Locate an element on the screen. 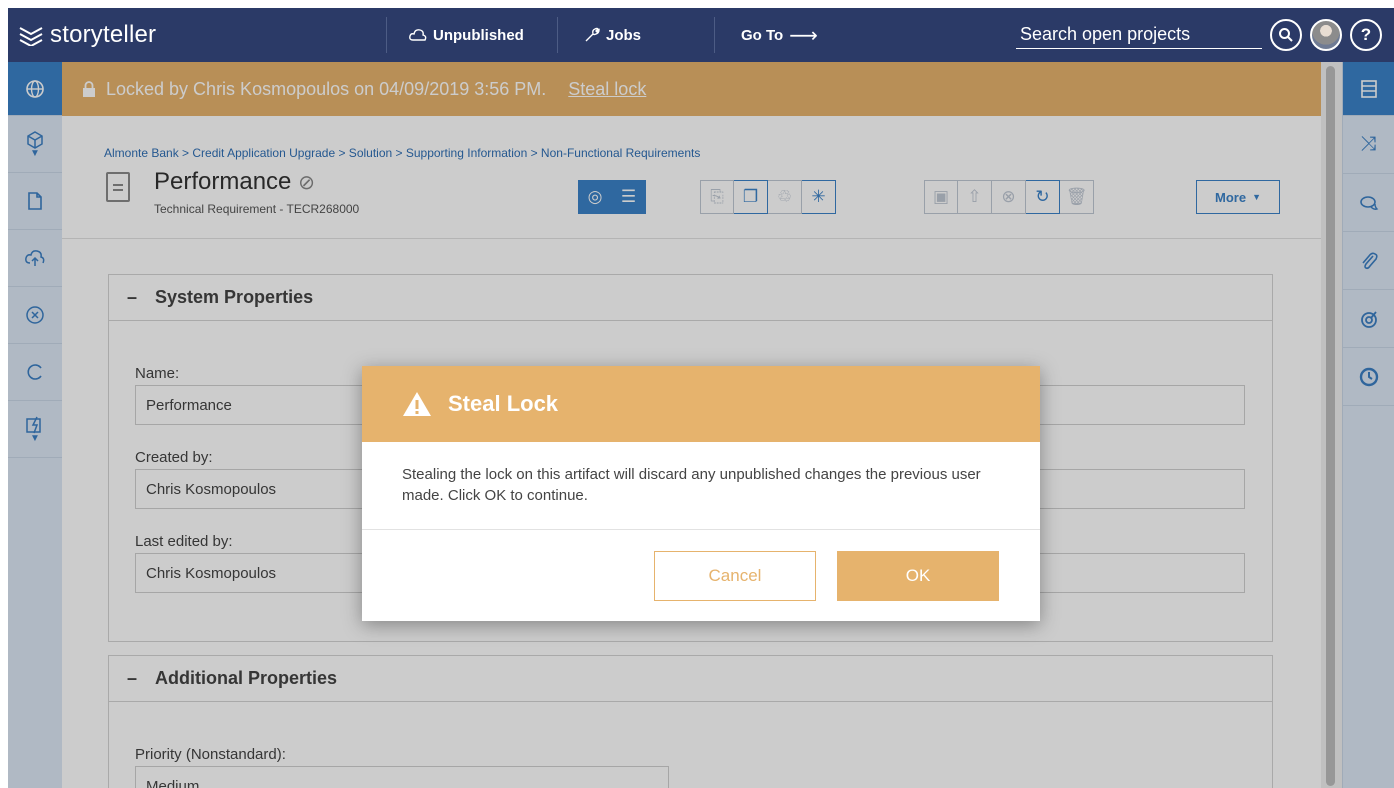 This screenshot has width=1394, height=788. help-icon: ? is located at coordinates (1366, 35).